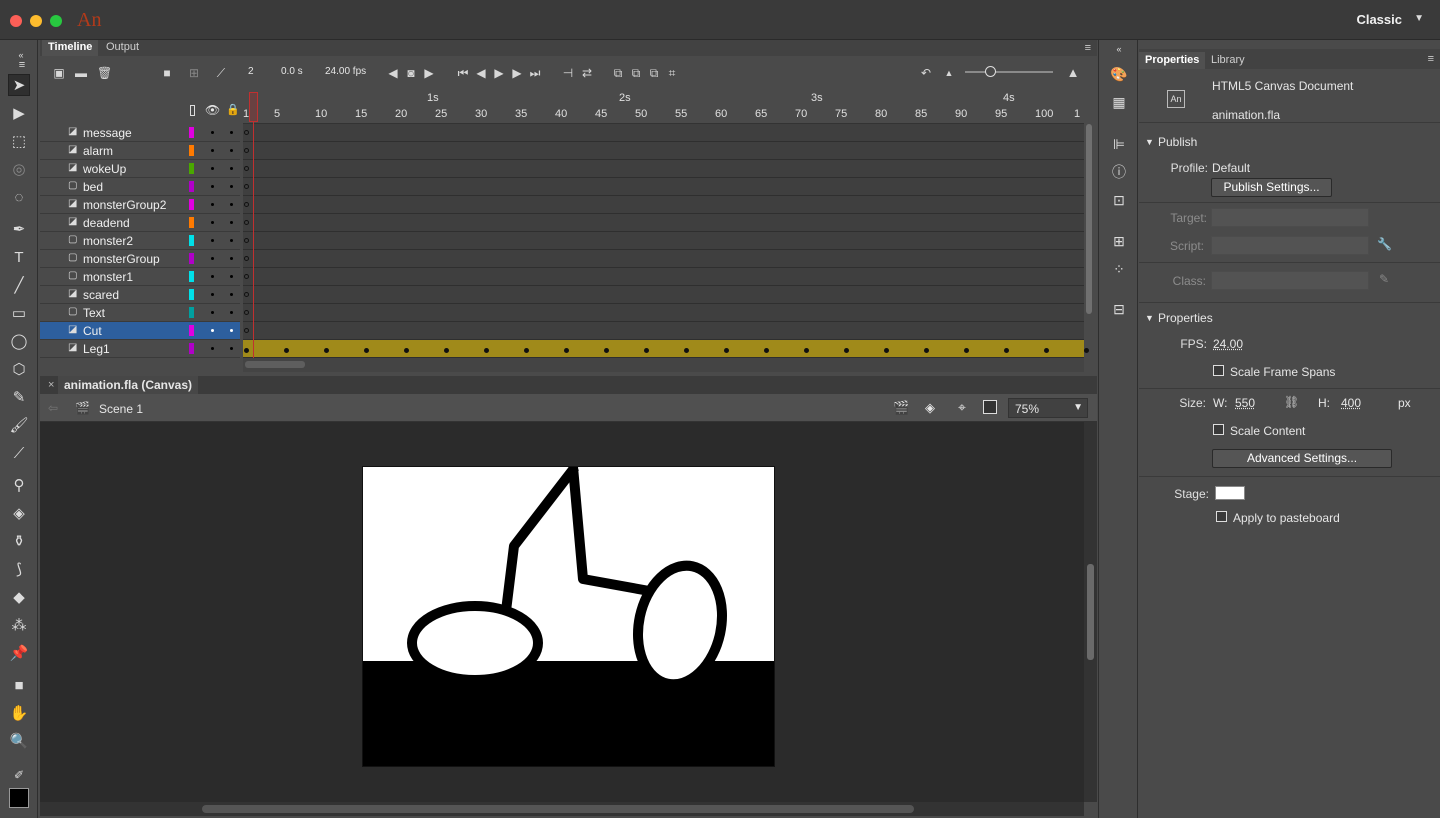 This screenshot has height=818, width=1440. I want to click on selection-tool: ➤, so click(19, 85).